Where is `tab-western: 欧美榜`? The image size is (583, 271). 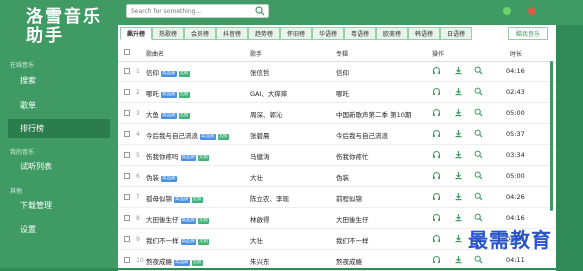 tab-western: 欧美榜 is located at coordinates (392, 33).